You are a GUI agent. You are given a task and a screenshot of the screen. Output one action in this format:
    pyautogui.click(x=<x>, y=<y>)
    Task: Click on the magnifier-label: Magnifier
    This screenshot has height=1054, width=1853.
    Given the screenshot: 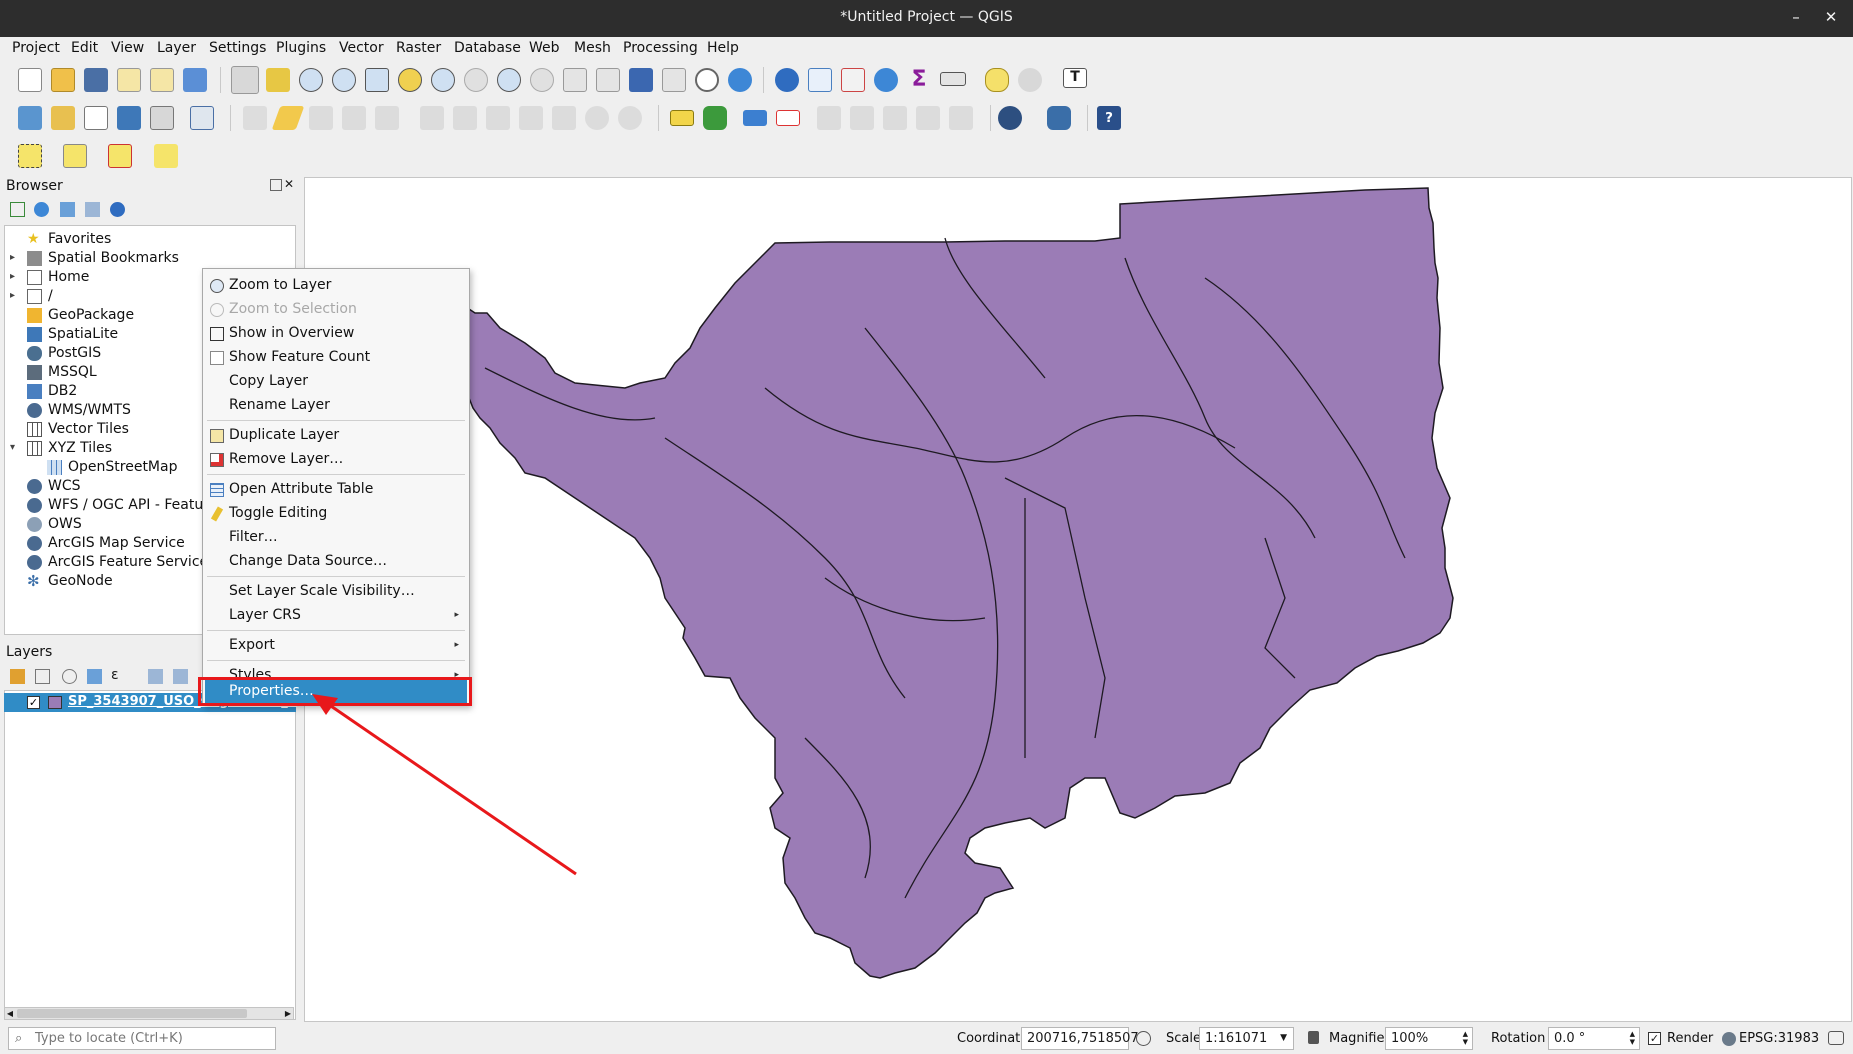 What is the action you would take?
    pyautogui.click(x=1359, y=1038)
    